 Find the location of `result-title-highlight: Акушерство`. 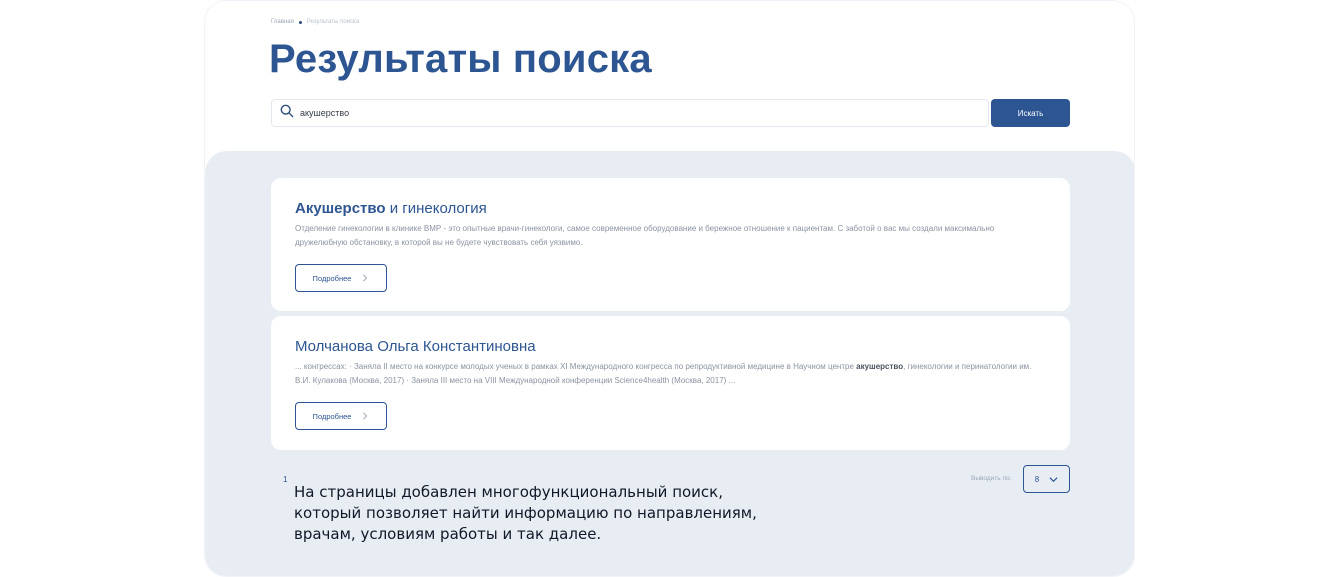

result-title-highlight: Акушерство is located at coordinates (340, 208).